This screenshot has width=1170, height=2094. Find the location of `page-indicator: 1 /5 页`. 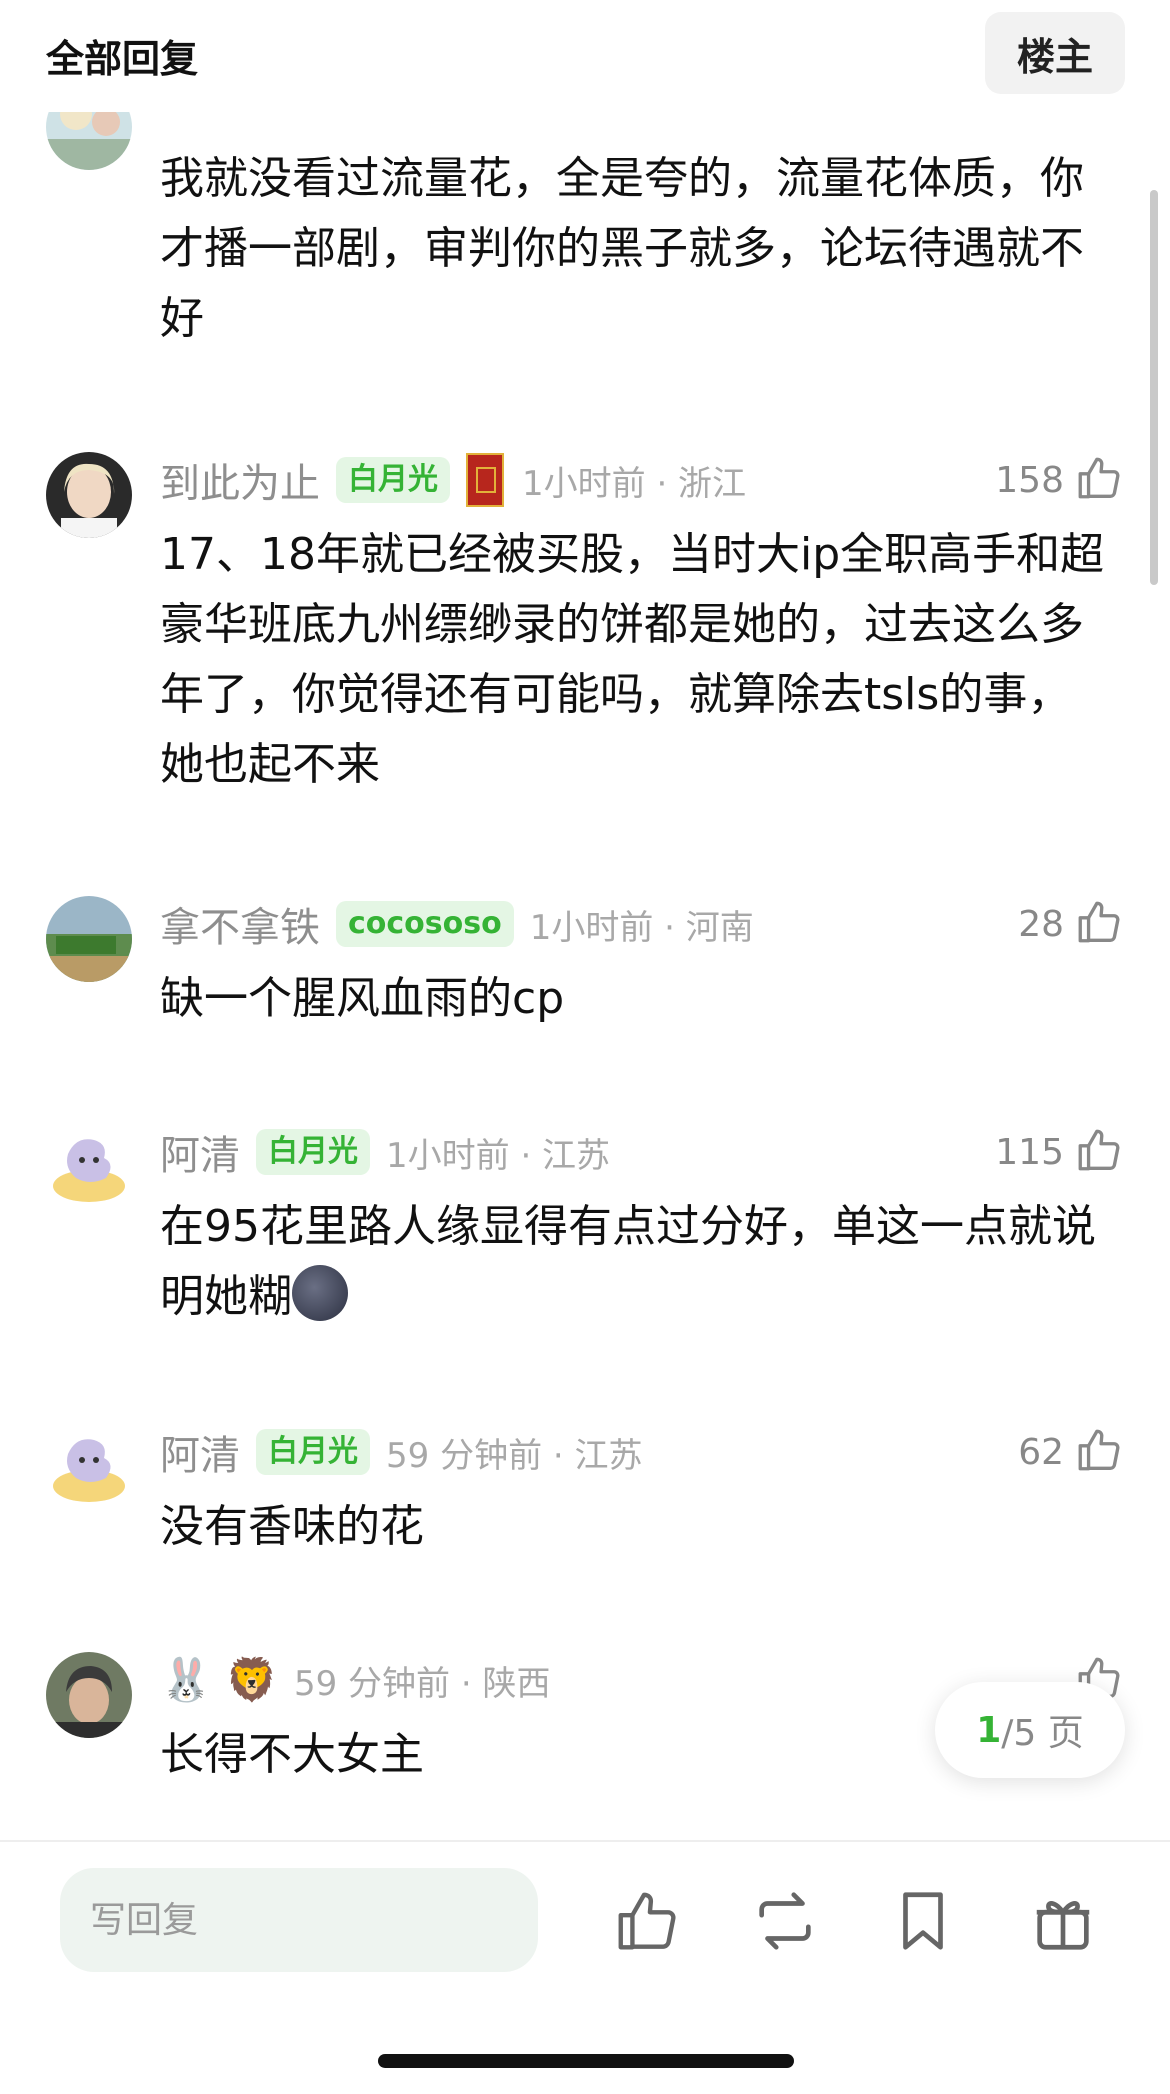

page-indicator: 1 /5 页 is located at coordinates (1030, 1730).